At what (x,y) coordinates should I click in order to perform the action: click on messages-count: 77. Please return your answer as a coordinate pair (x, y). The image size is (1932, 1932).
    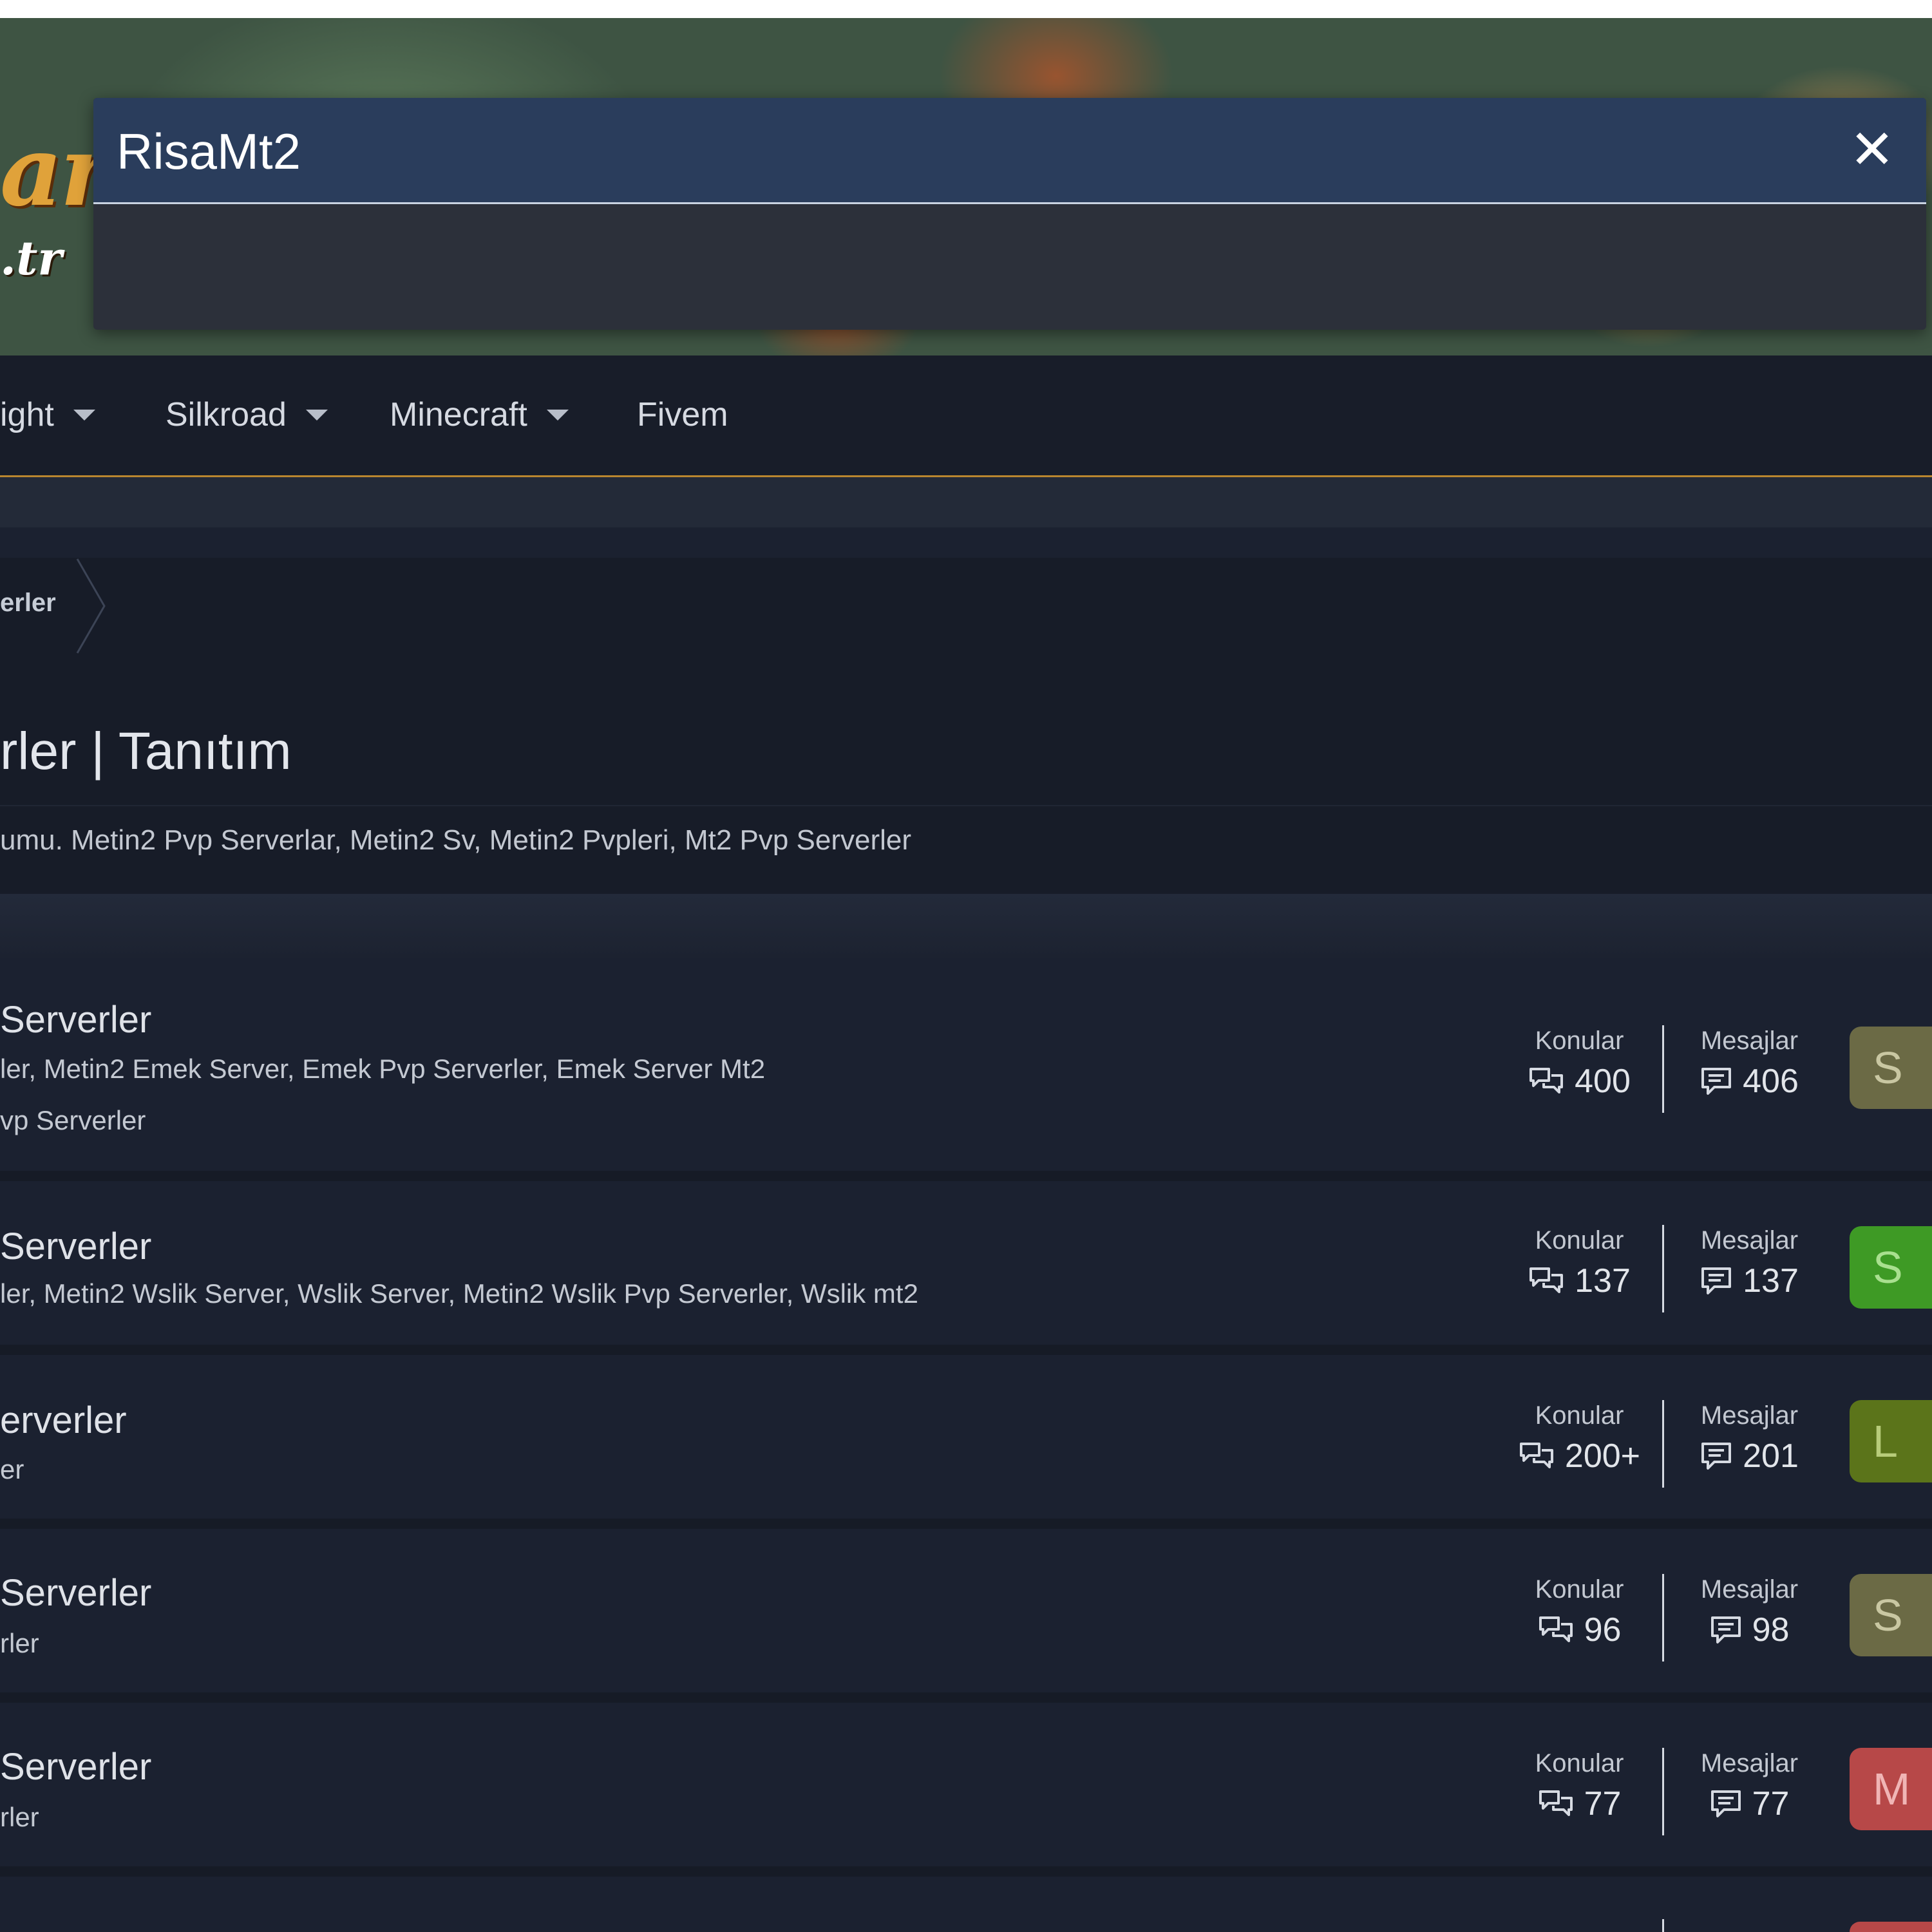
    Looking at the image, I should click on (1771, 1804).